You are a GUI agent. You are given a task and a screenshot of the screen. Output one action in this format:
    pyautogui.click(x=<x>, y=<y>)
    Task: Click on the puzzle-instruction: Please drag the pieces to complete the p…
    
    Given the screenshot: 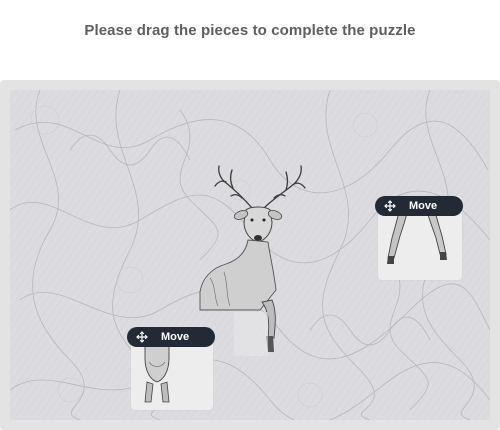 What is the action you would take?
    pyautogui.click(x=250, y=30)
    